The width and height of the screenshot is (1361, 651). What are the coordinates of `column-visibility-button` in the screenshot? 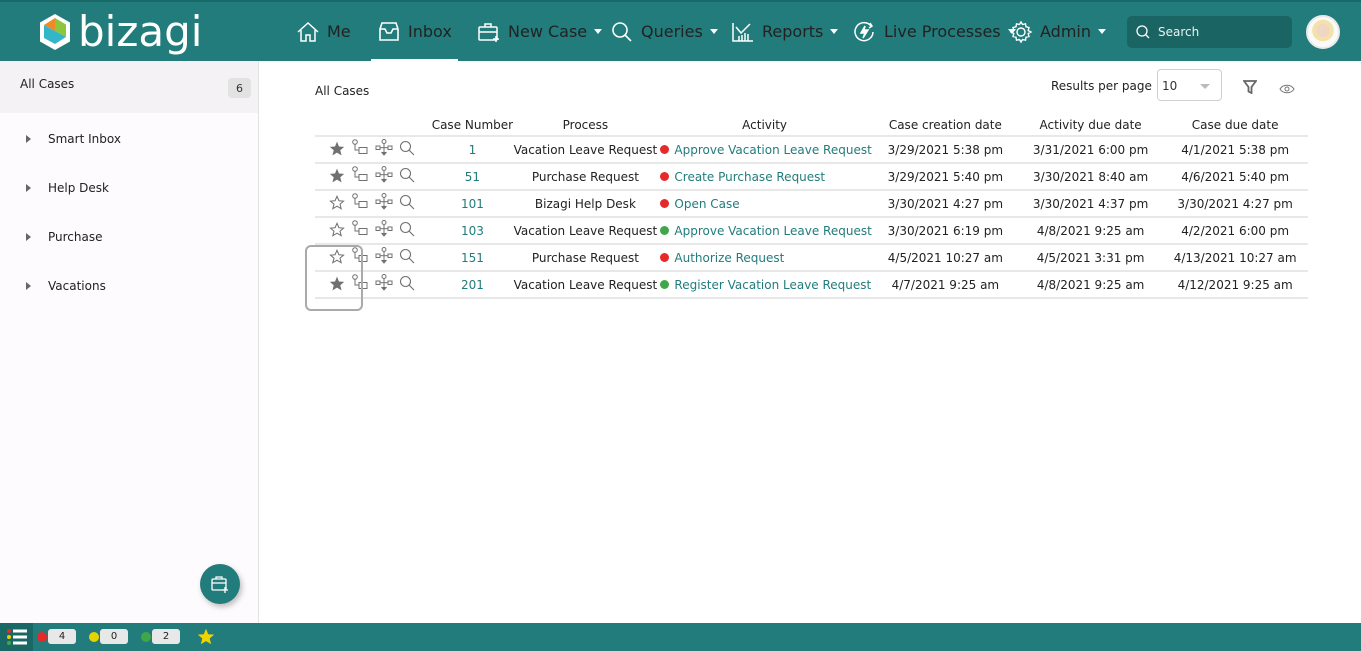 It's located at (1287, 89).